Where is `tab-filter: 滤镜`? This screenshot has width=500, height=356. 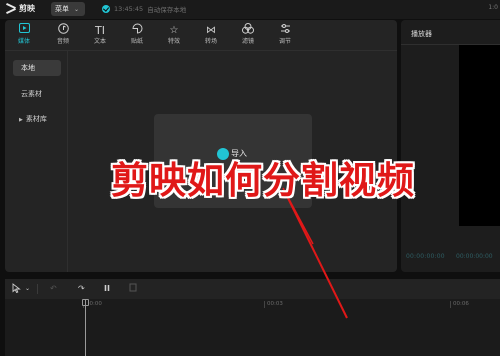
tab-filter: 滤镜 is located at coordinates (248, 35).